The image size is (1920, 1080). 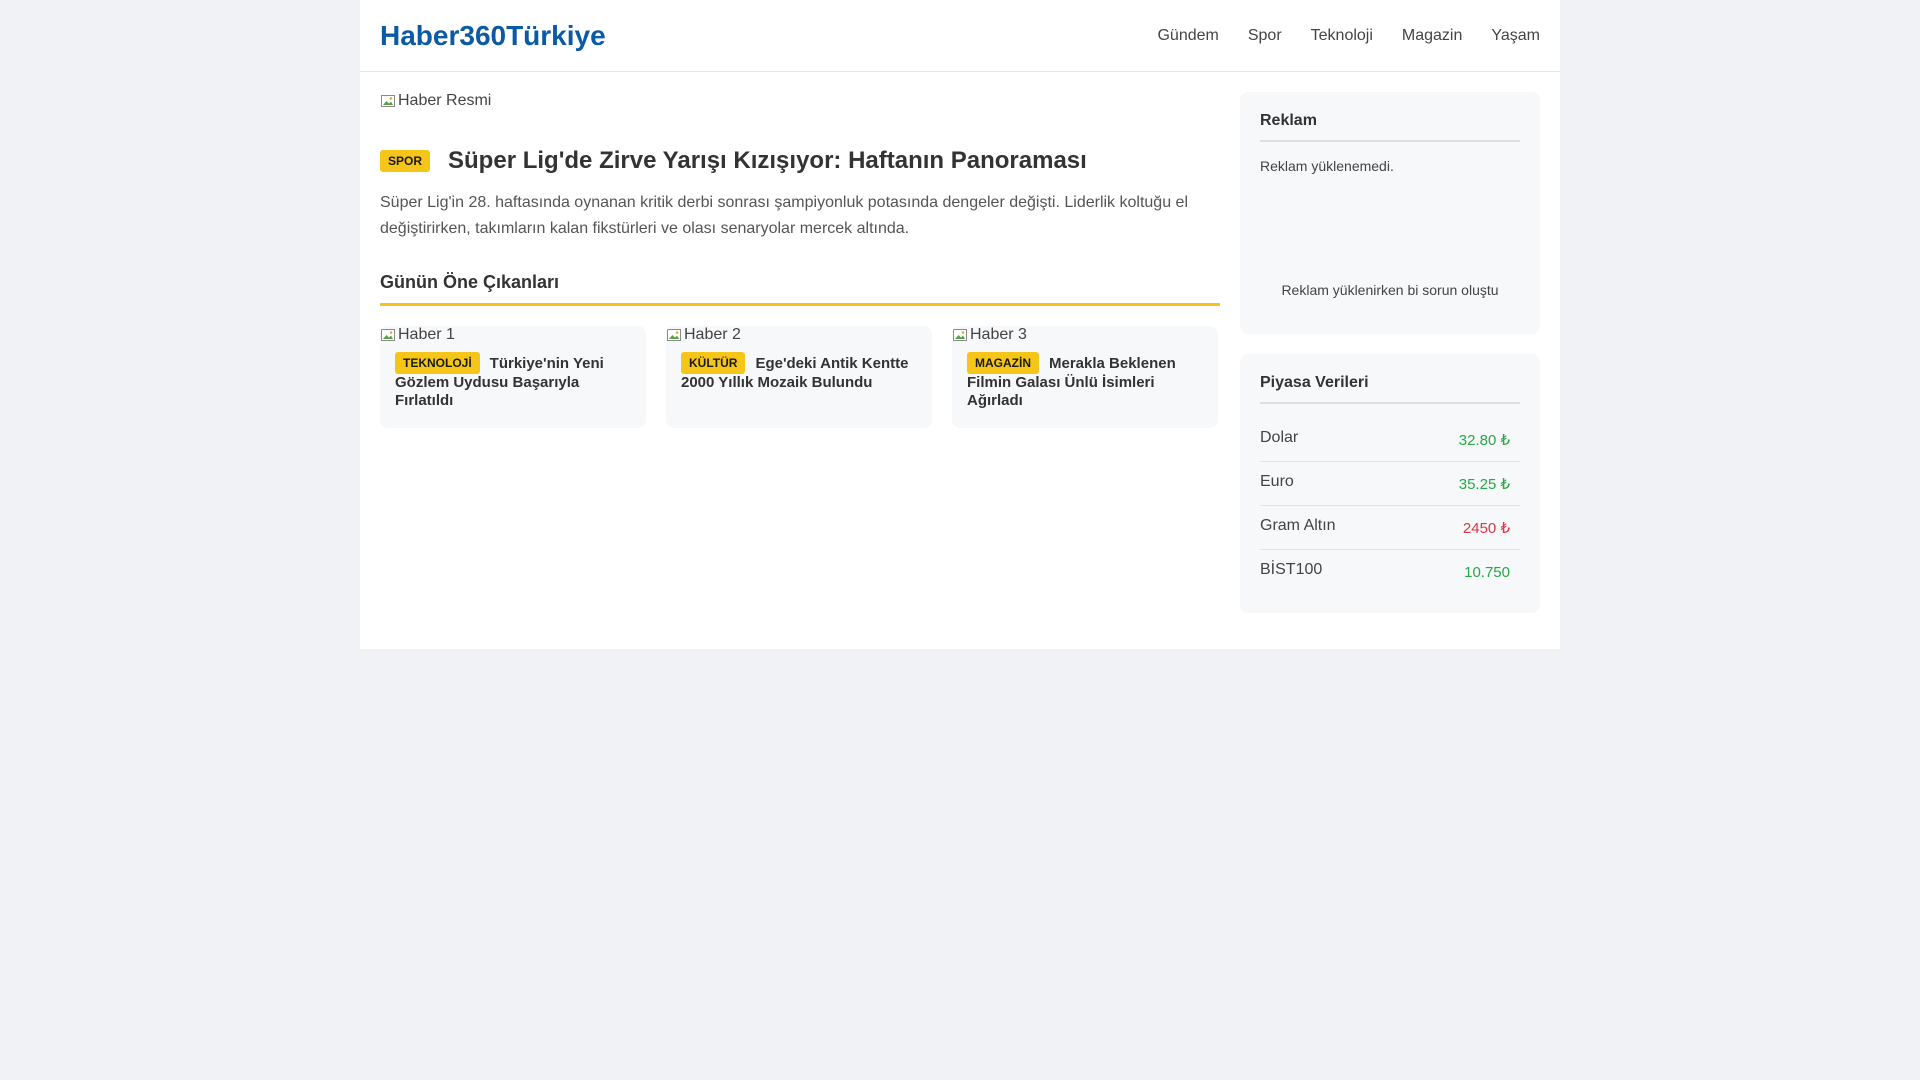 What do you see at coordinates (1279, 437) in the screenshot?
I see `market-name: Dolar` at bounding box center [1279, 437].